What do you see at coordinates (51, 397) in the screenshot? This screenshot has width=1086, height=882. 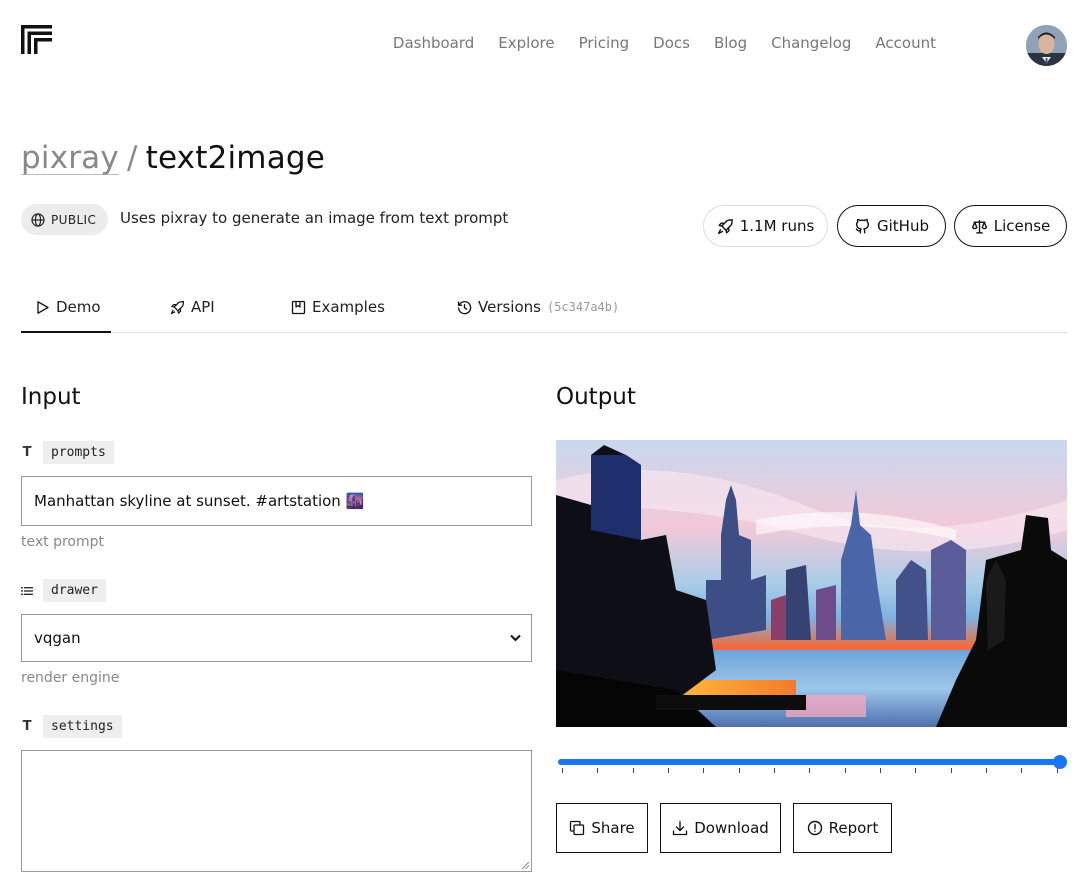 I see `input-heading: Input` at bounding box center [51, 397].